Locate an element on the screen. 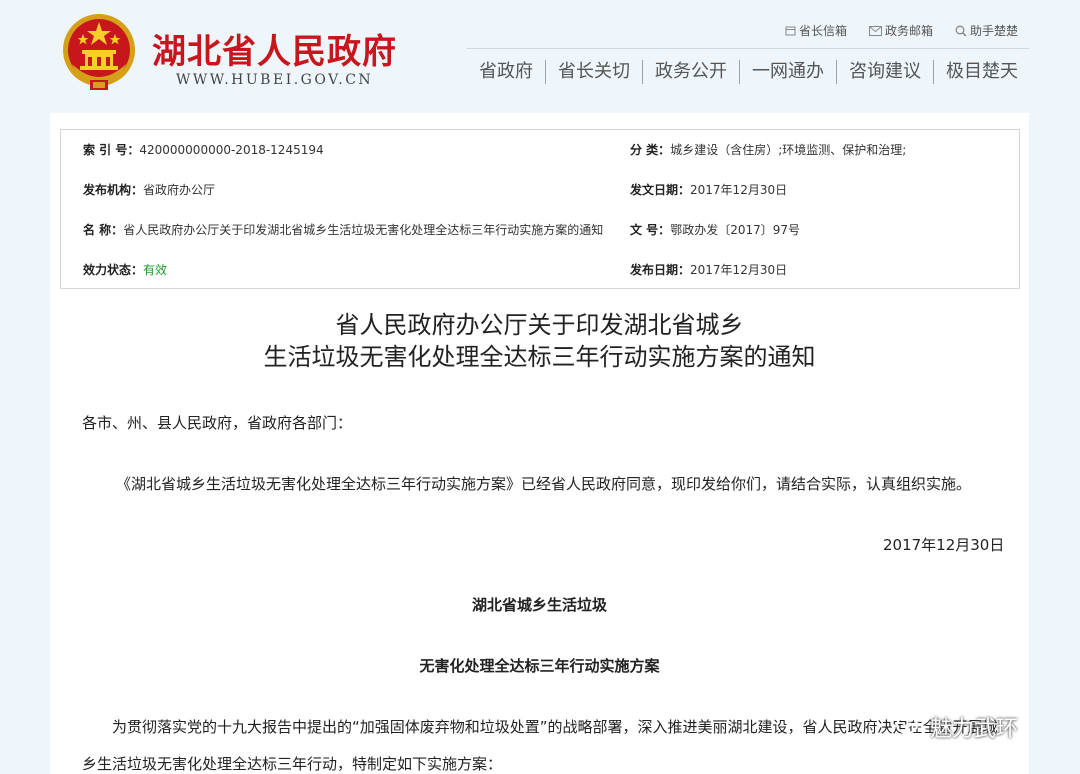 This screenshot has width=1080, height=774. meta-publish-date-value: 2017年12月30日 is located at coordinates (739, 270).